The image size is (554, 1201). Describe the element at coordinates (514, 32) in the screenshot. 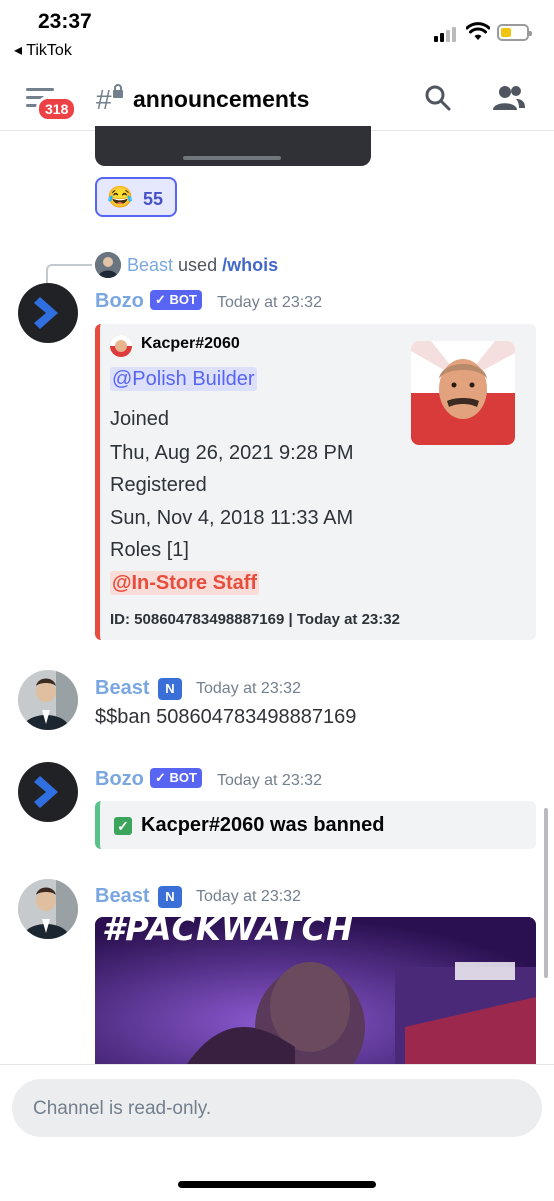

I see `battery-icon` at that location.